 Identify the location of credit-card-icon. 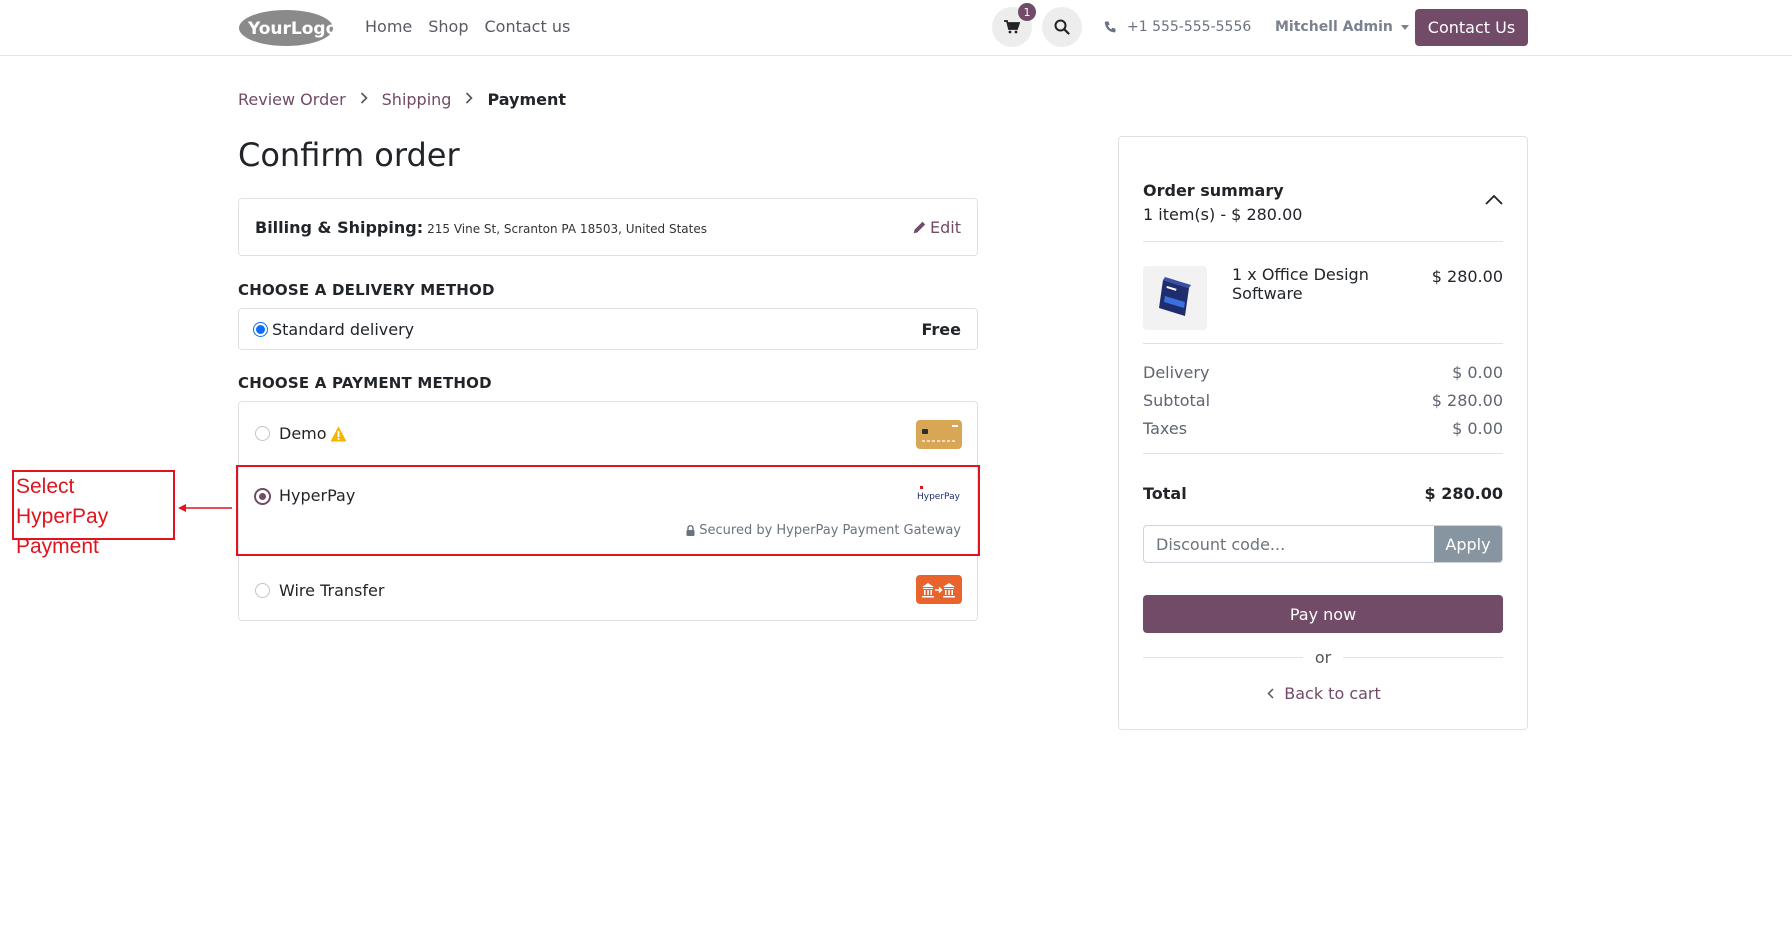
(939, 434).